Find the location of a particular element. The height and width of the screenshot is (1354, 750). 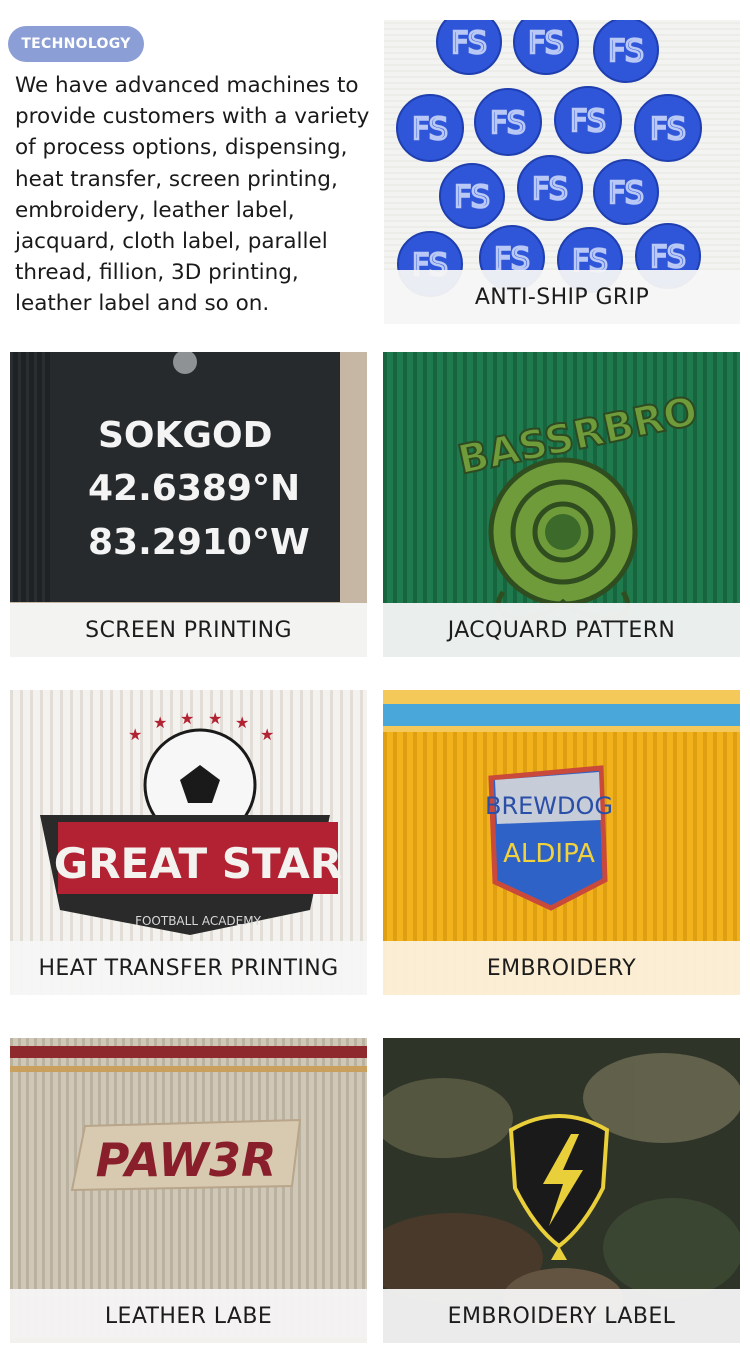

heat-logo-title: GREAT STAR is located at coordinates (198, 863).